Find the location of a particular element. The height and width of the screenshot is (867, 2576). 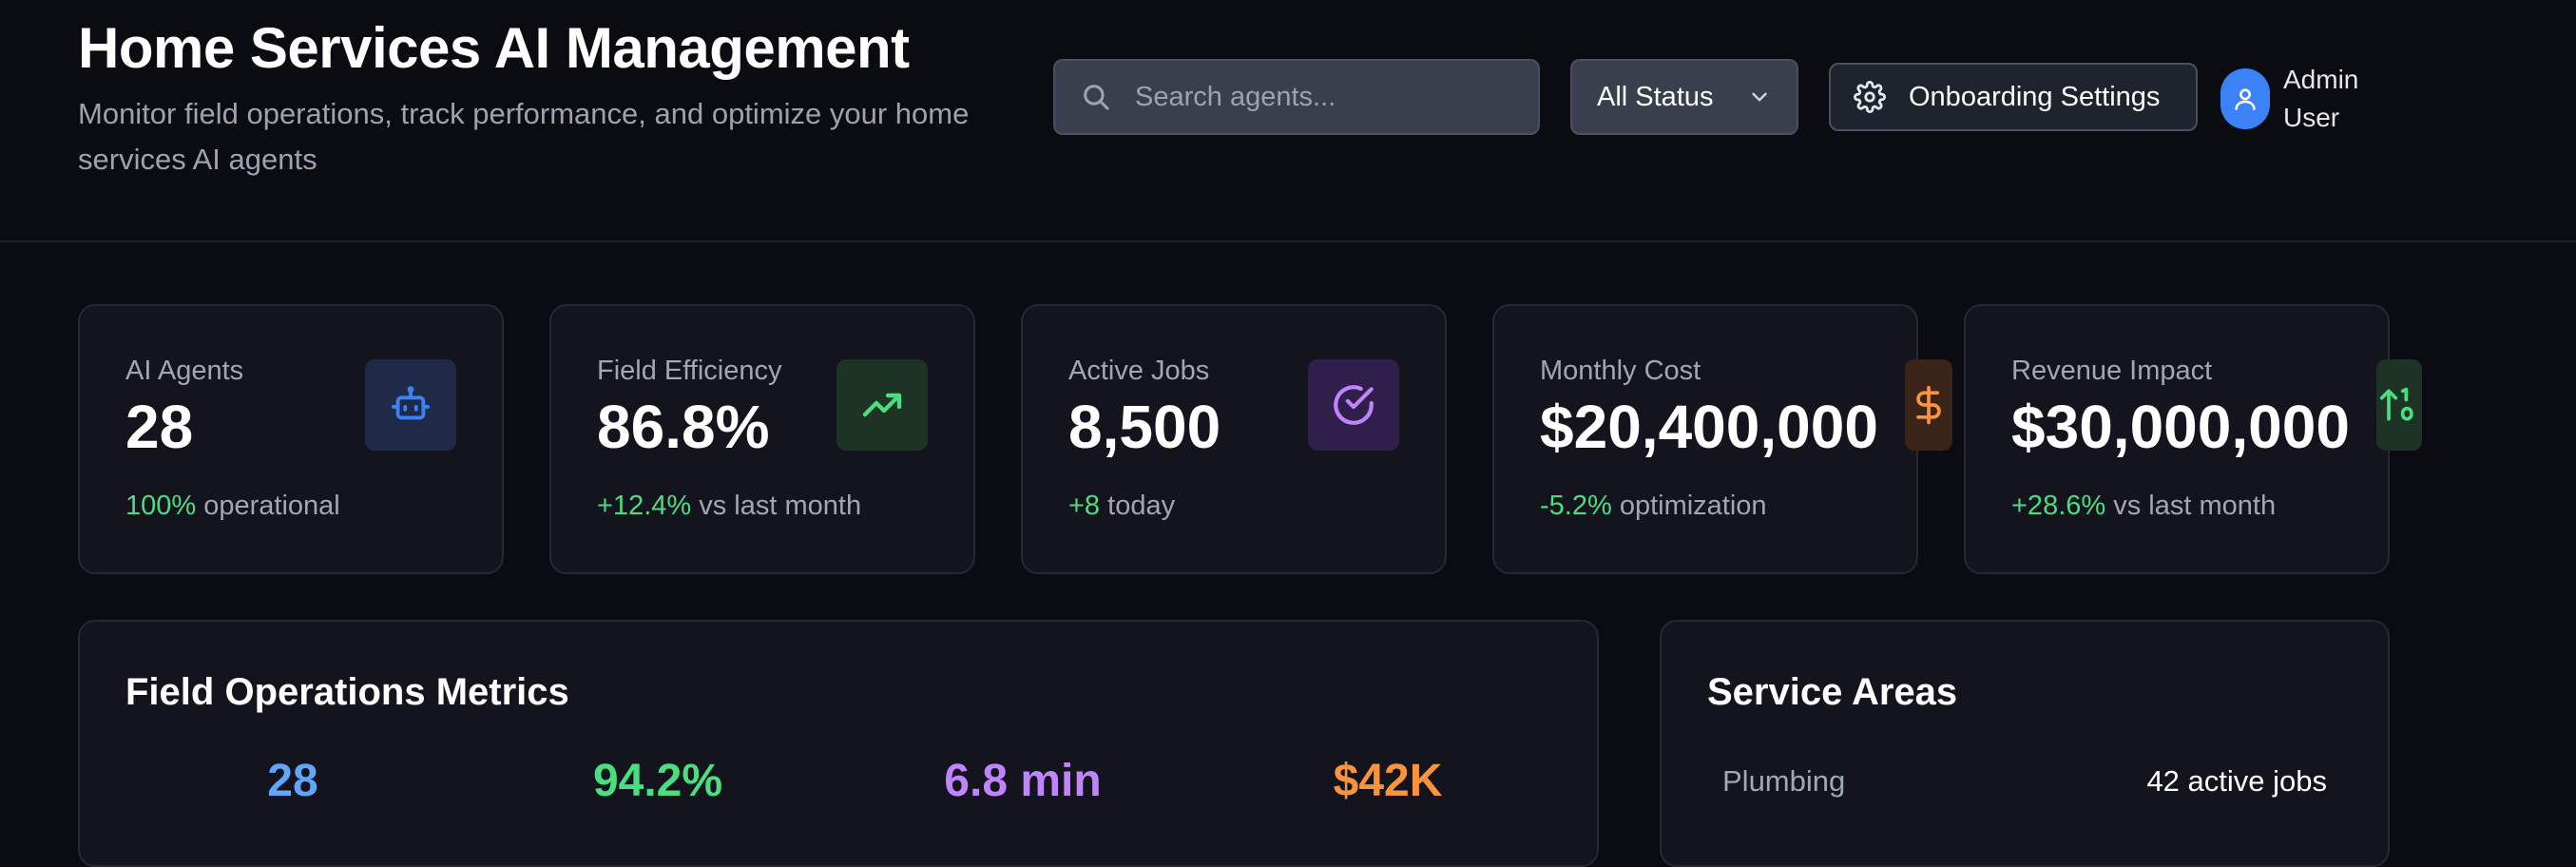

user-icon is located at coordinates (2245, 99).